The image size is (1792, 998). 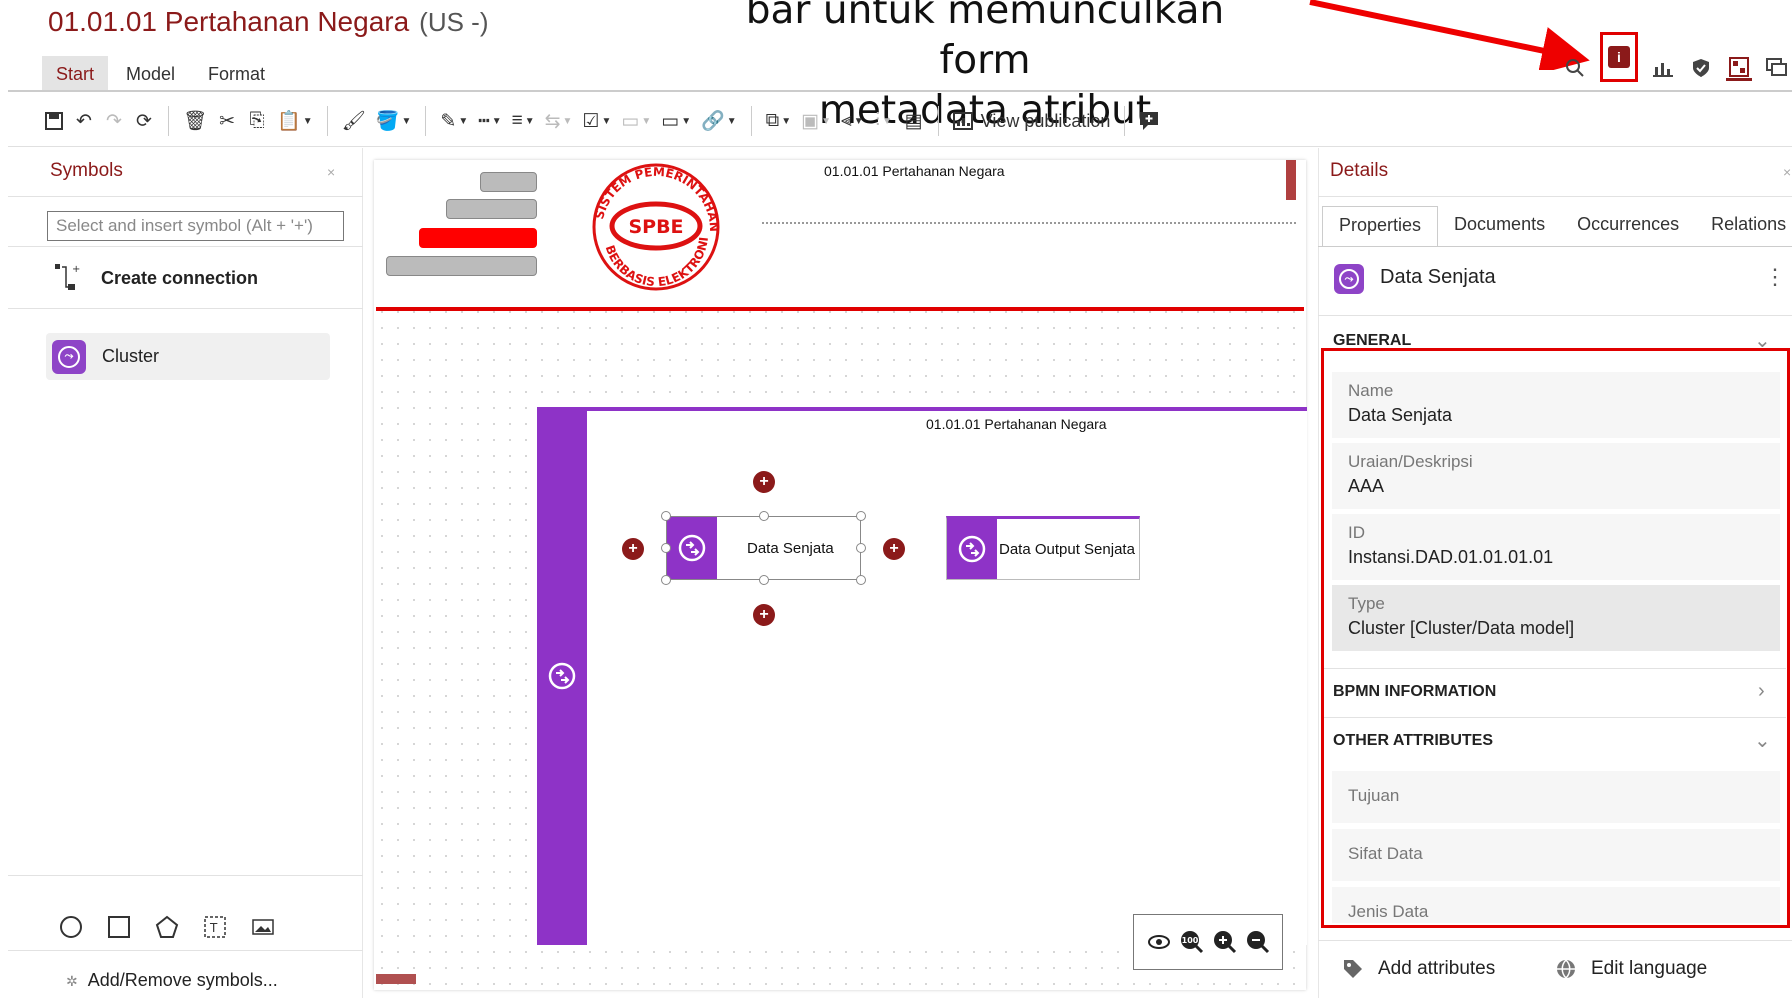 What do you see at coordinates (84, 121) in the screenshot?
I see `undo-icon: ↶` at bounding box center [84, 121].